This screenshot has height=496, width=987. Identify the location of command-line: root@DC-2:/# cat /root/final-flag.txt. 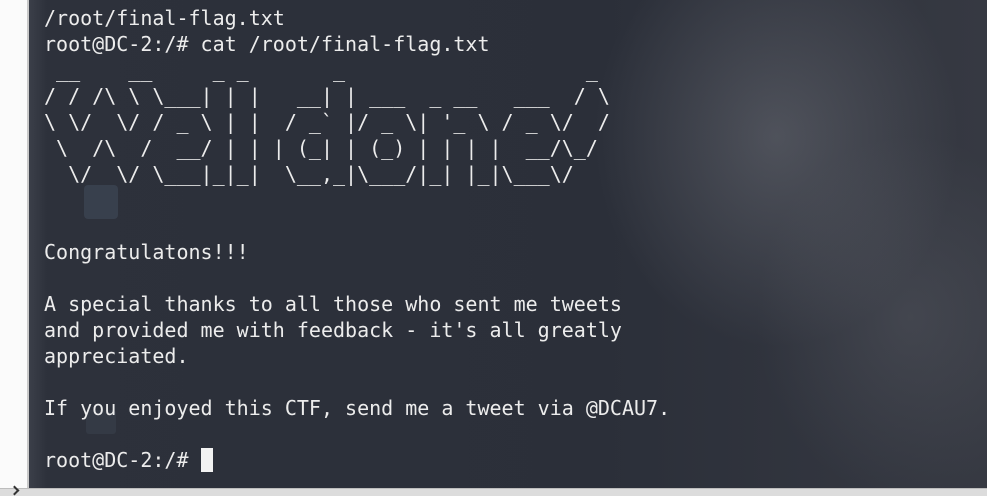
(267, 44).